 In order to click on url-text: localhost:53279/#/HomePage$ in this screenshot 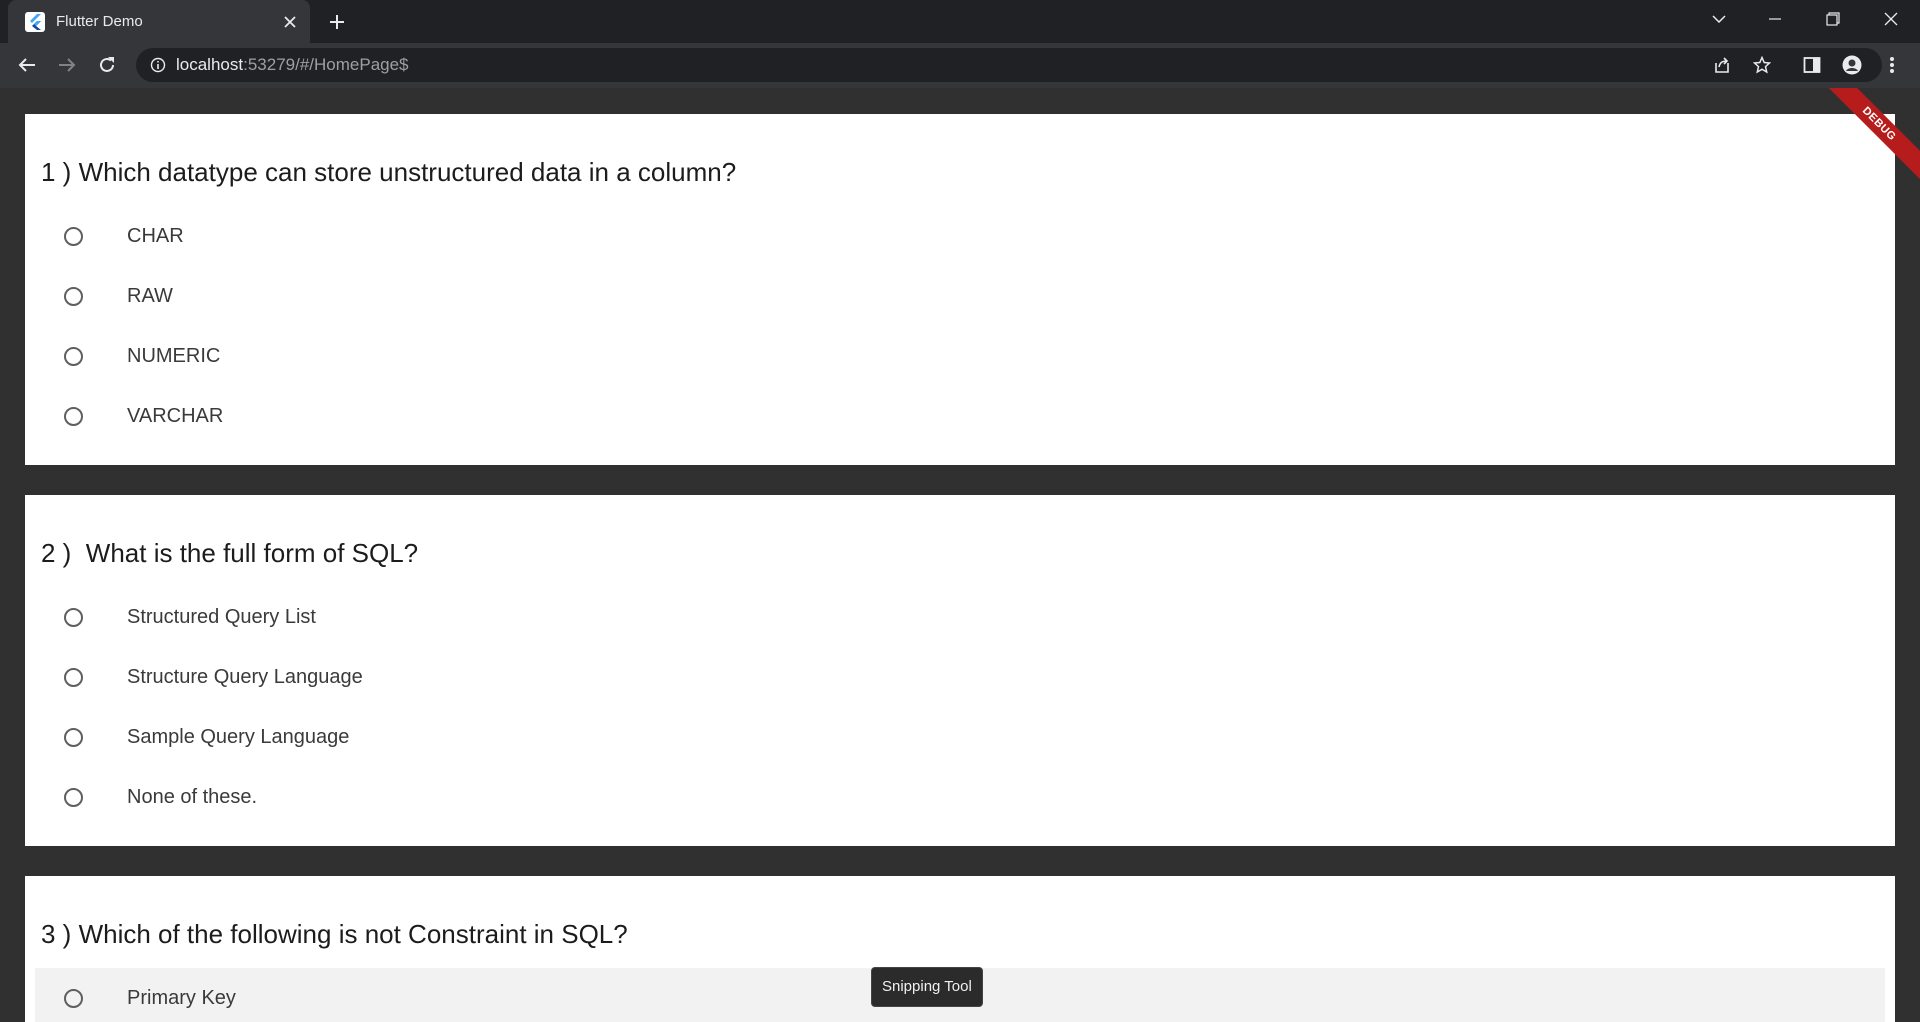, I will do `click(292, 65)`.